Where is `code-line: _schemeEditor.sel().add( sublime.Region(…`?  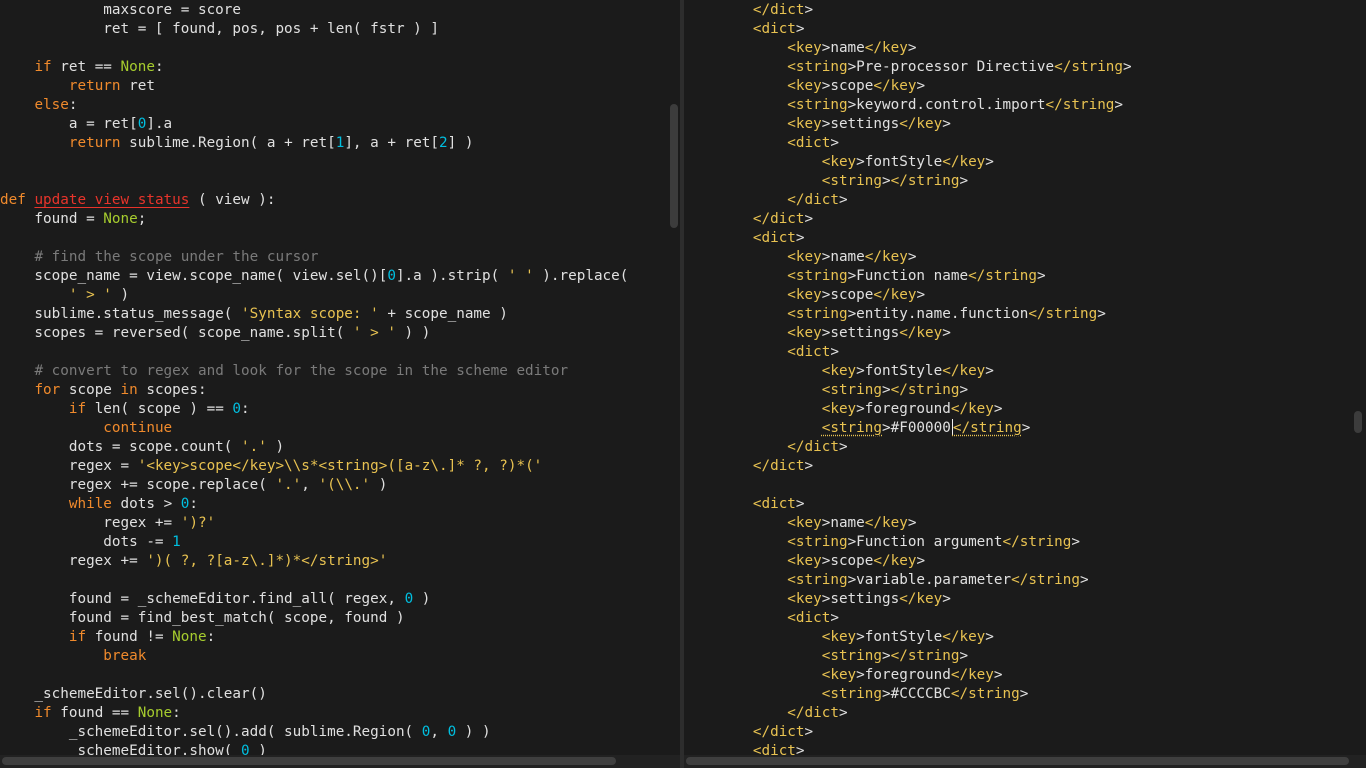
code-line: _schemeEditor.sel().add( sublime.Region(… is located at coordinates (333, 732).